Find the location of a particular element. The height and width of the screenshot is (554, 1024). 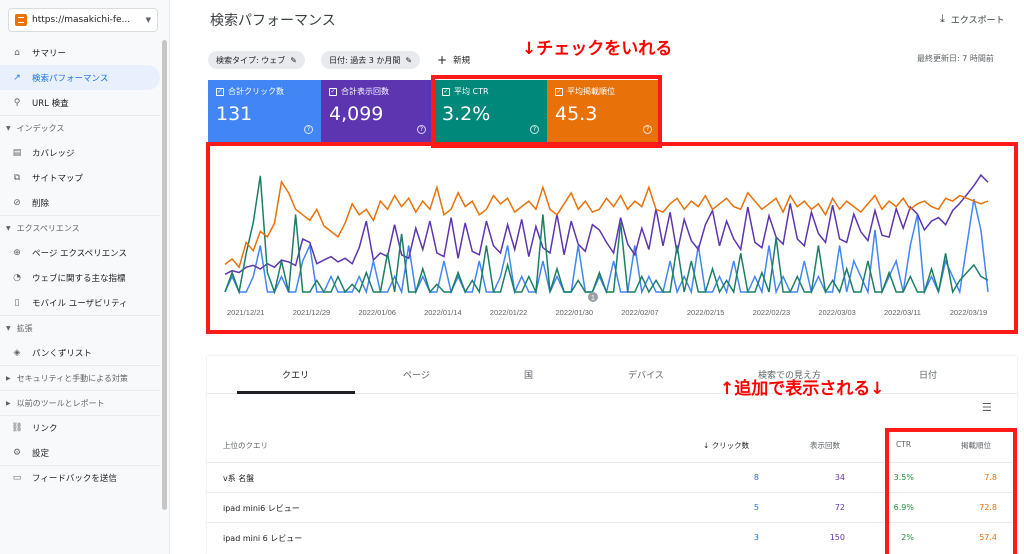

annotation-marker: 1 is located at coordinates (593, 297).